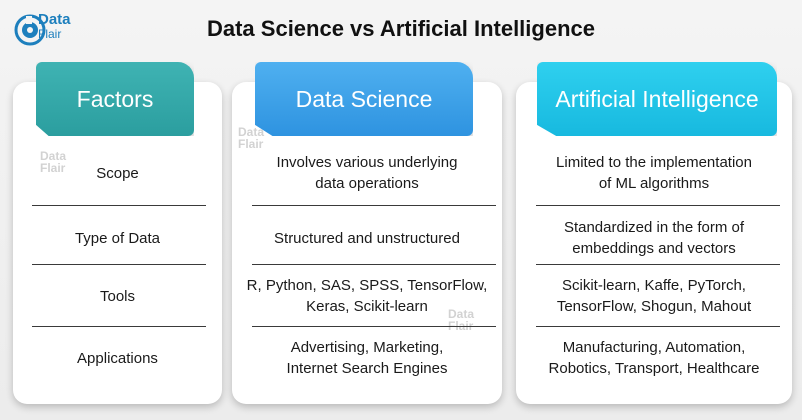 This screenshot has height=420, width=802. What do you see at coordinates (115, 99) in the screenshot?
I see `factors-header: Factors` at bounding box center [115, 99].